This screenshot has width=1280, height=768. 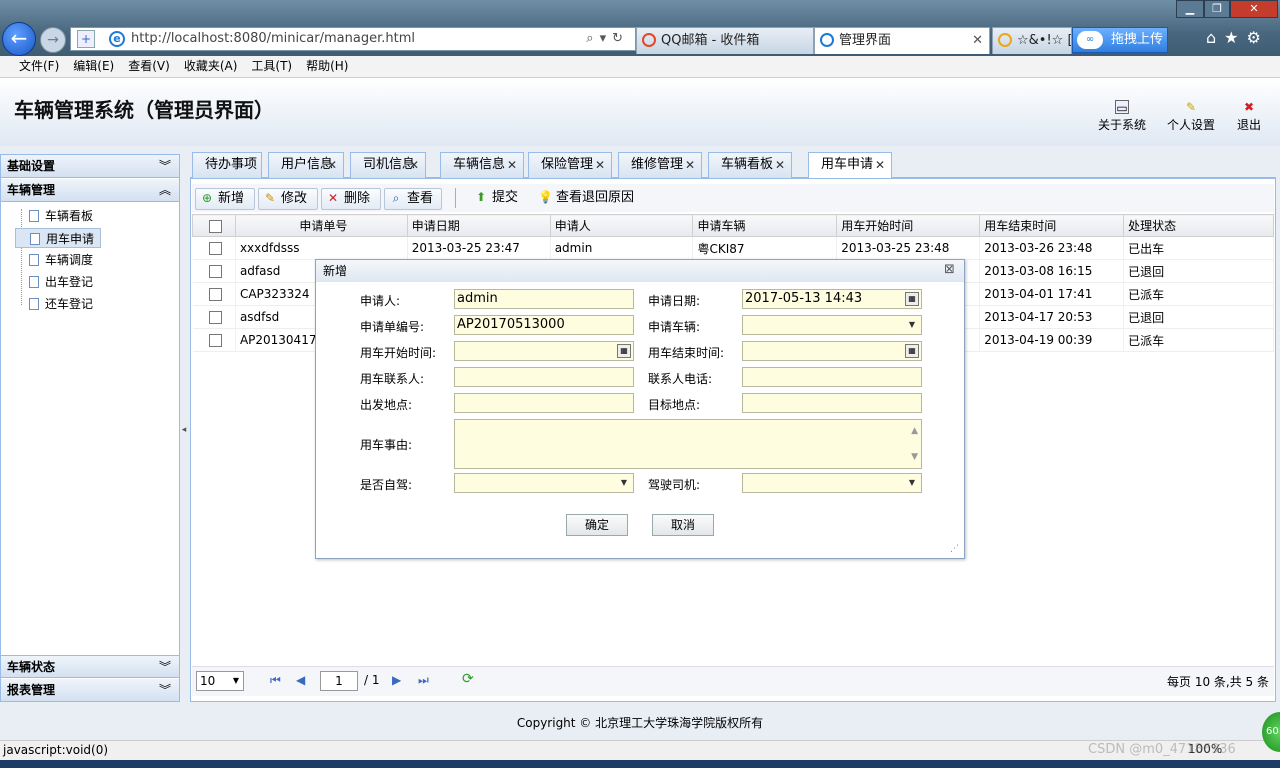 What do you see at coordinates (1120, 40) in the screenshot?
I see `drag-upload-button: ∞ 拖拽上传` at bounding box center [1120, 40].